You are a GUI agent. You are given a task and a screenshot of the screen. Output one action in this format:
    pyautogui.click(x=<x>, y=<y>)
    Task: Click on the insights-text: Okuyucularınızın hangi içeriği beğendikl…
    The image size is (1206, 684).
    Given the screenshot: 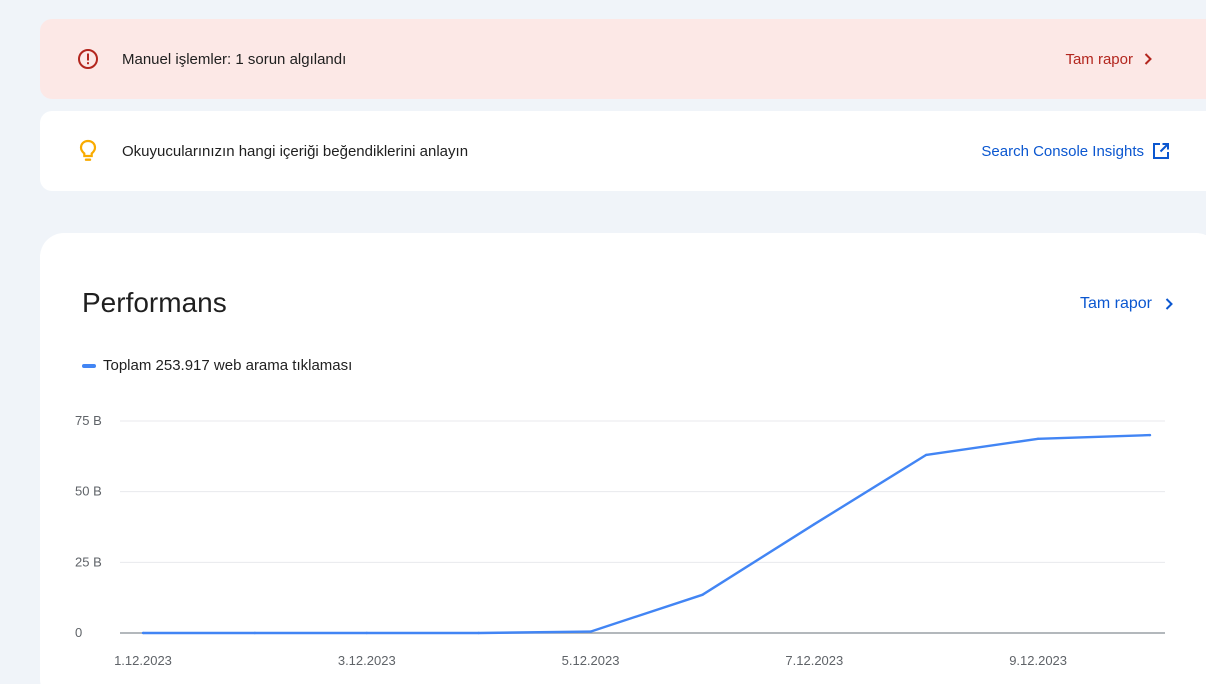 What is the action you would take?
    pyautogui.click(x=295, y=151)
    